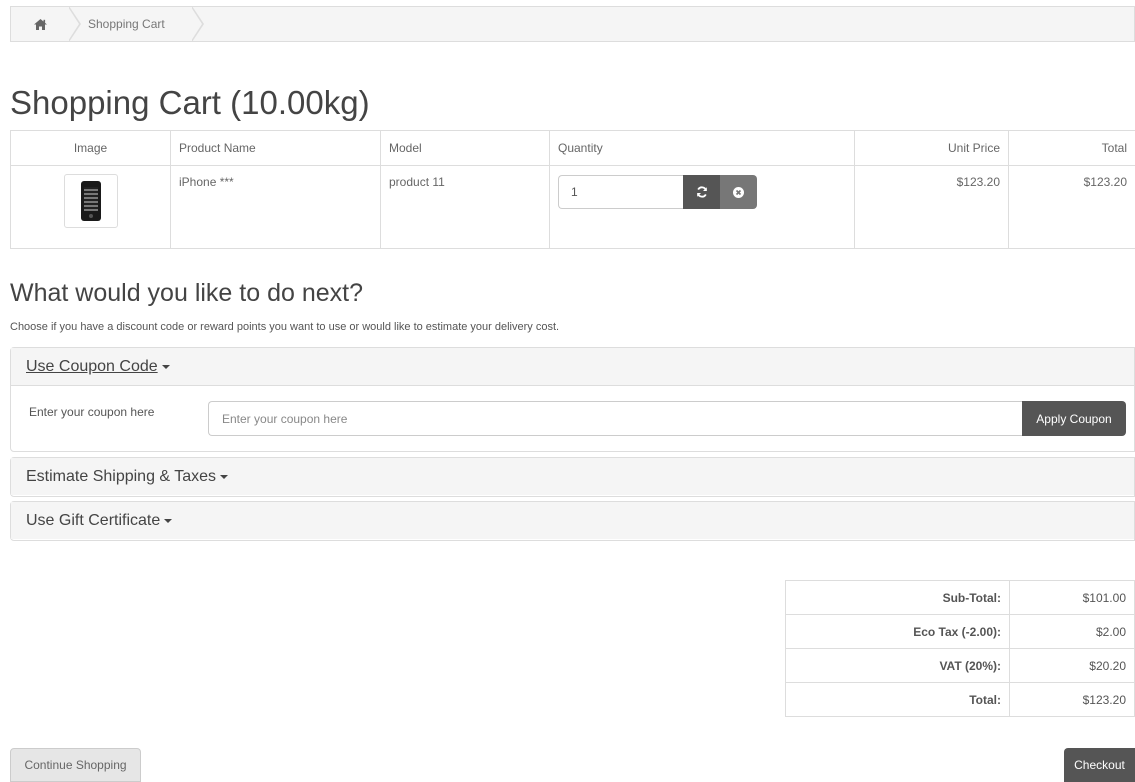 This screenshot has width=1135, height=782. I want to click on cart-item-total: $123.20, so click(1072, 207).